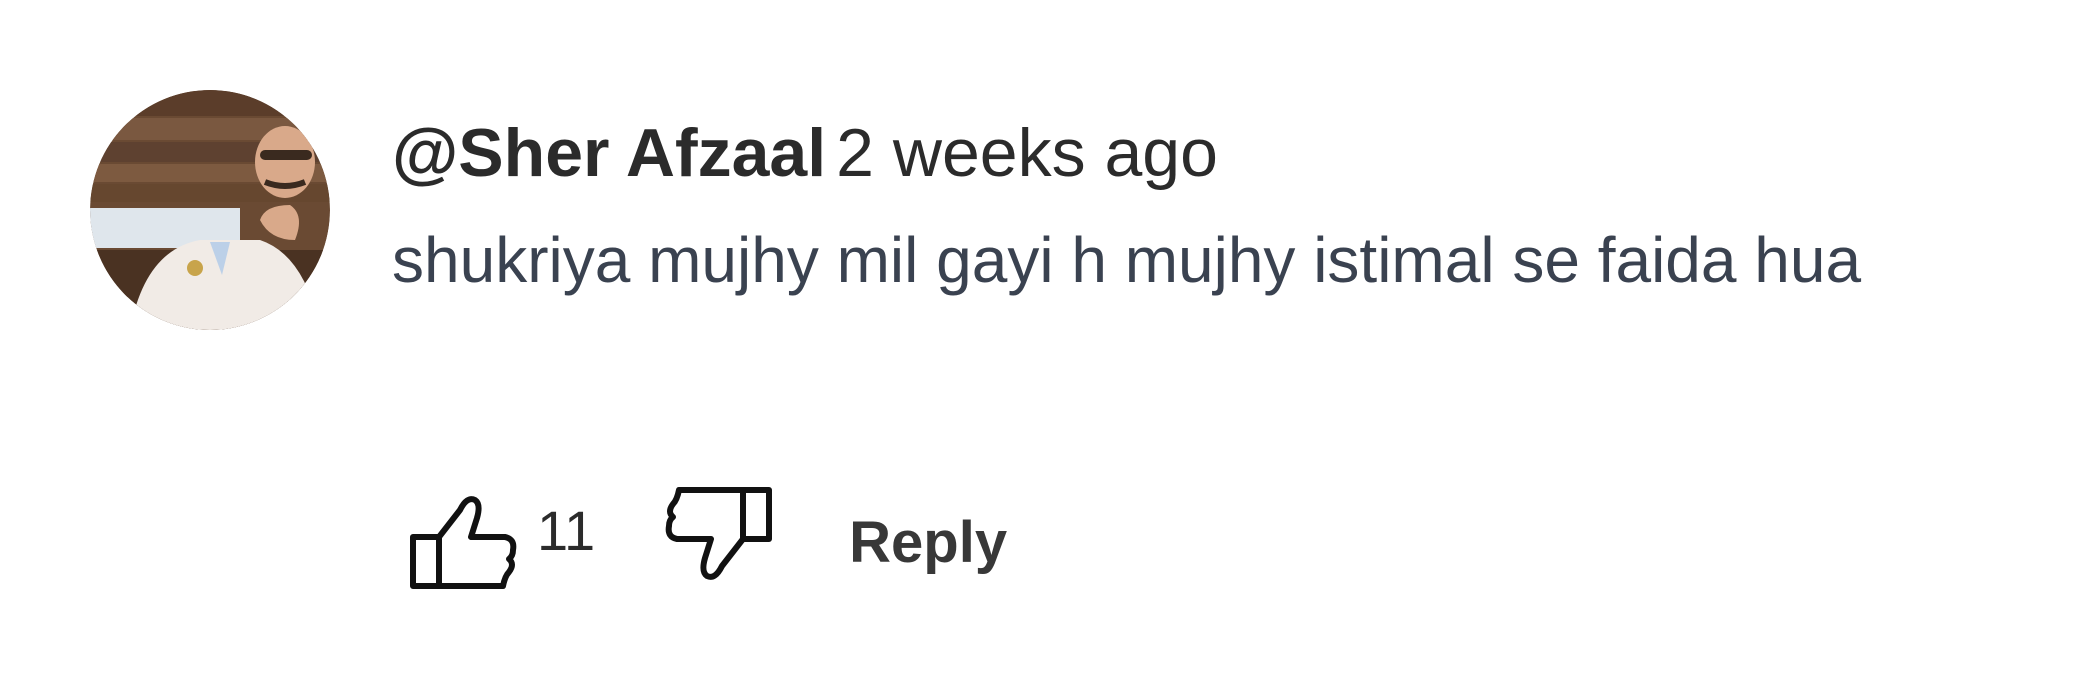  Describe the element at coordinates (609, 153) in the screenshot. I see `author-name: @Sher Afzaal` at that location.